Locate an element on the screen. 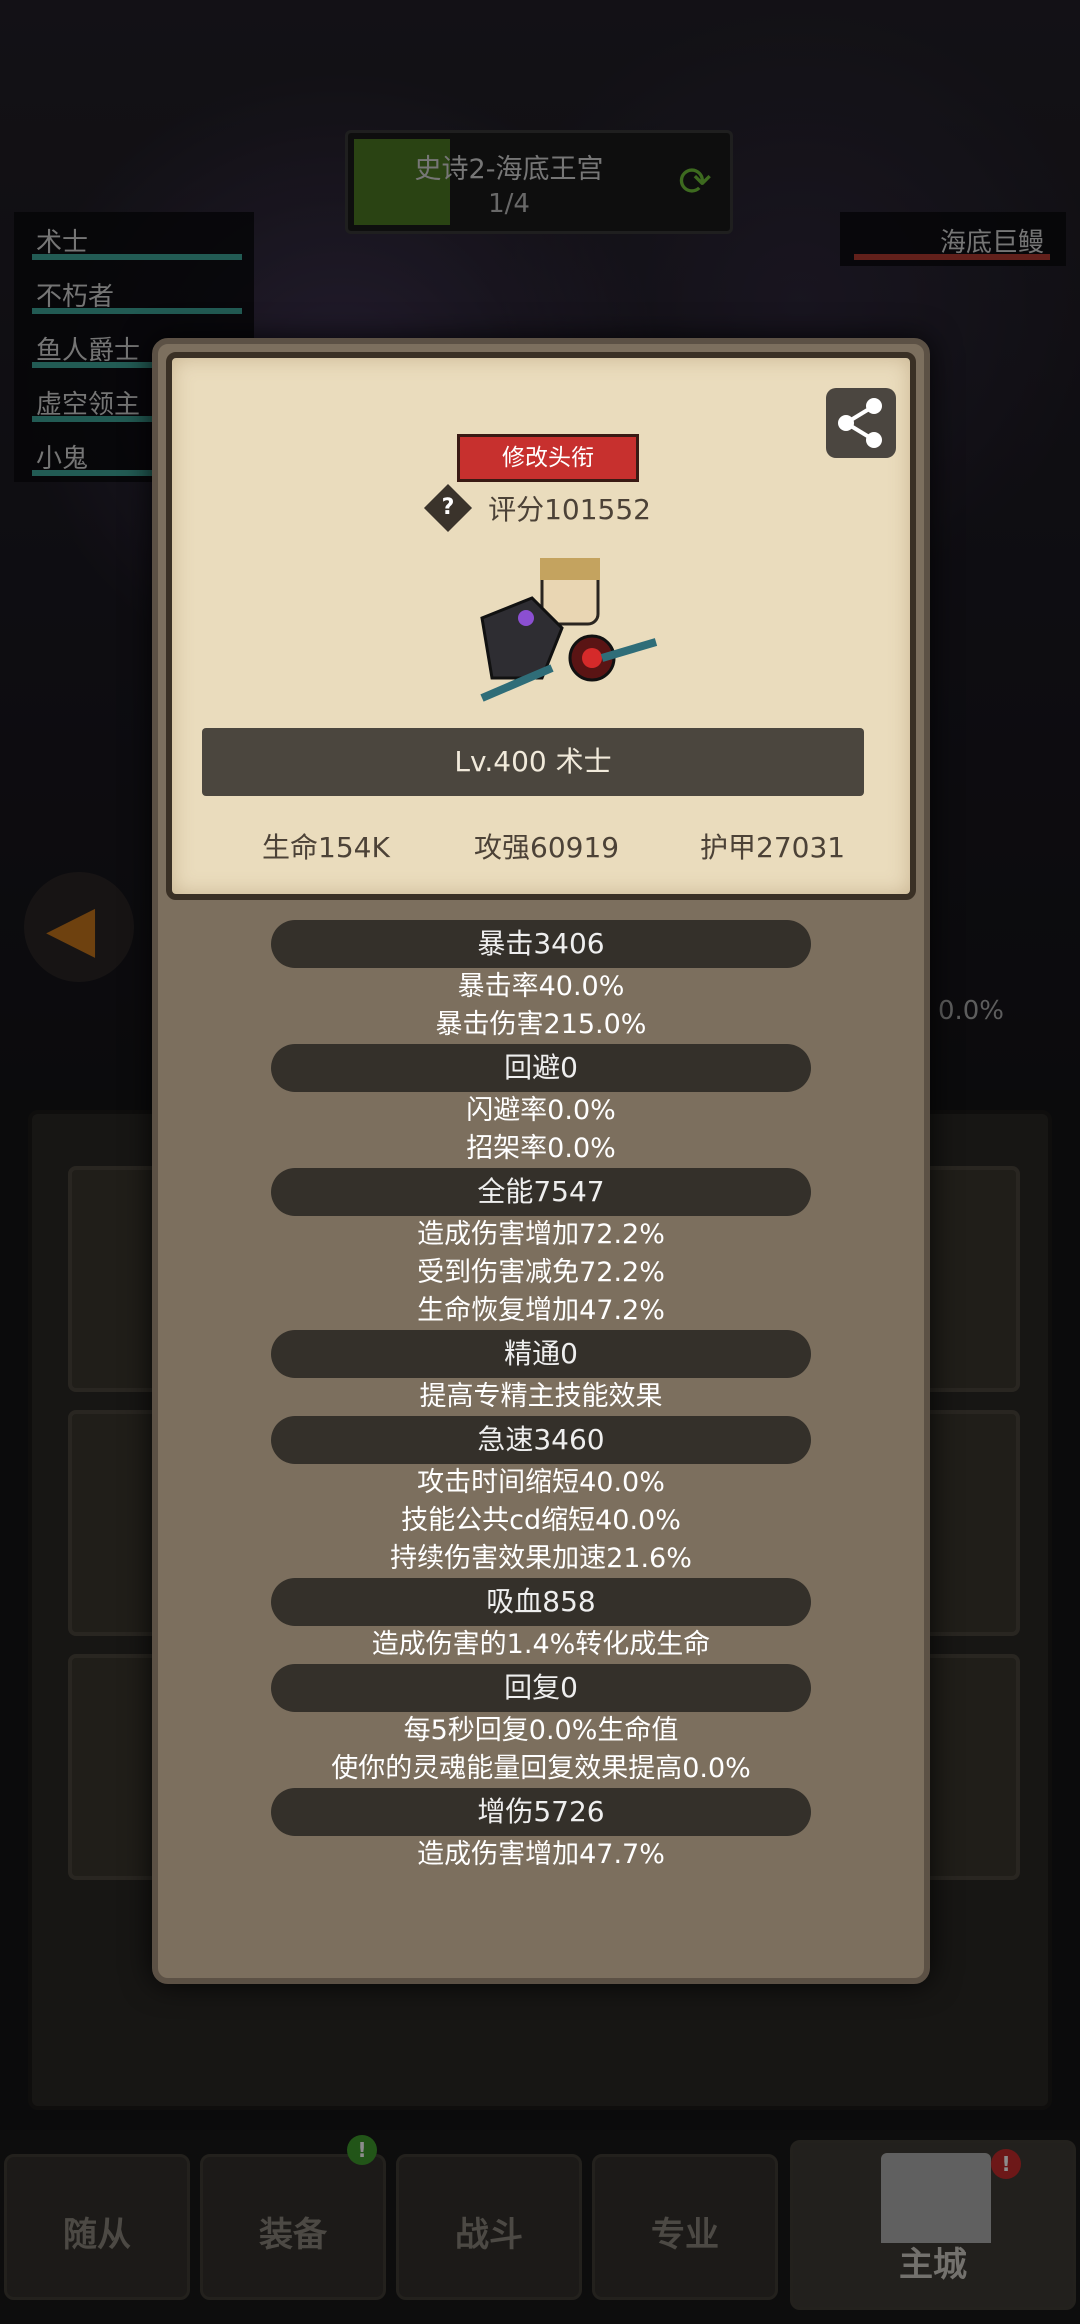 Image resolution: width=1080 pixels, height=2324 pixels. level-name: Lv.400 术士 is located at coordinates (533, 761).